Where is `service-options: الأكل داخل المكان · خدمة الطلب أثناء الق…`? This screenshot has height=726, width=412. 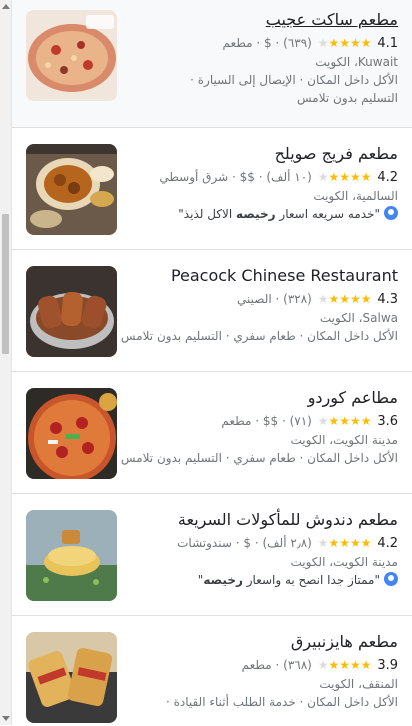 service-options: الأكل داخل المكان · خدمة الطلب أثناء الق… is located at coordinates (281, 702).